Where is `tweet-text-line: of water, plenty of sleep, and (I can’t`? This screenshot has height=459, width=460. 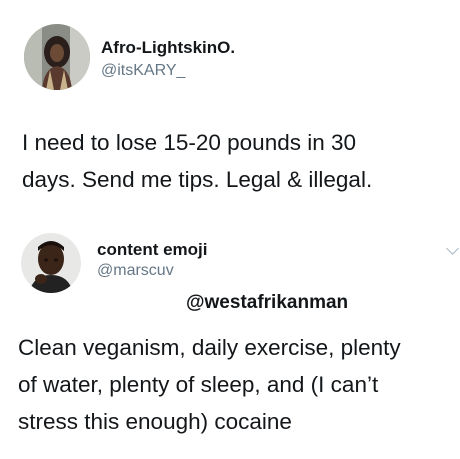
tweet-text-line: of water, plenty of sleep, and (I can’t is located at coordinates (198, 384).